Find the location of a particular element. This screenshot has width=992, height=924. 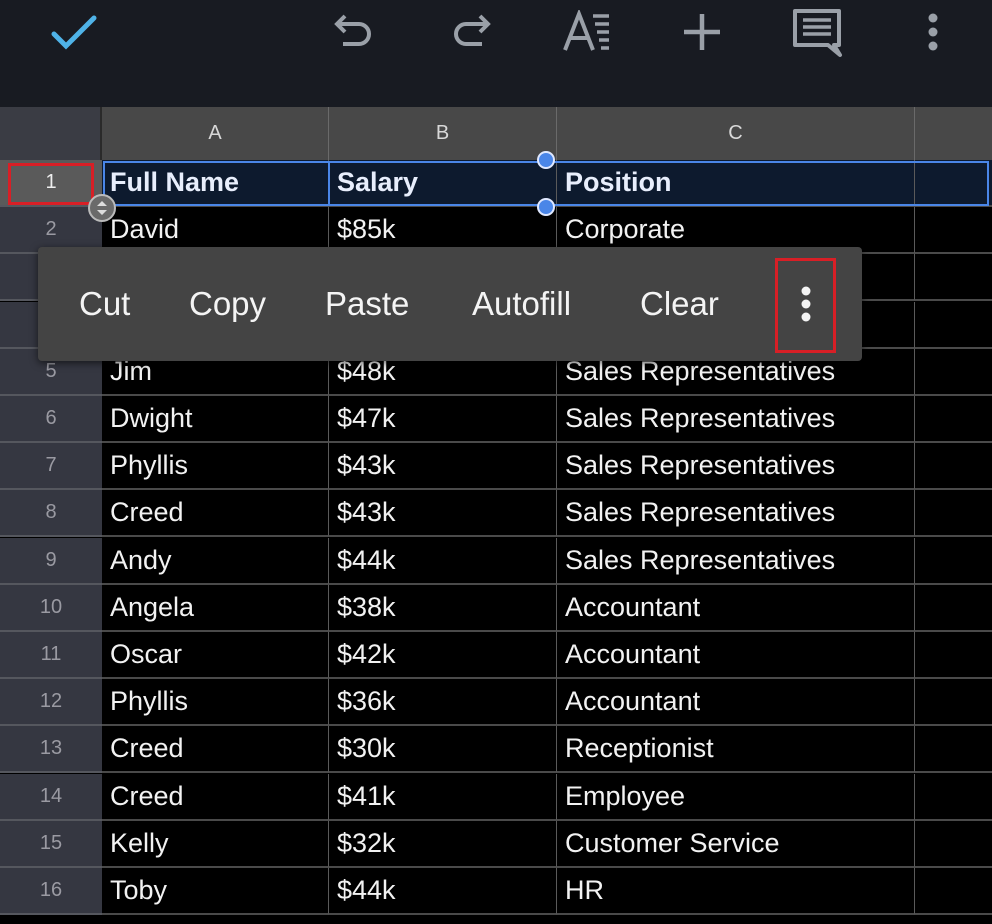

cell-salary: $36k is located at coordinates (443, 703).